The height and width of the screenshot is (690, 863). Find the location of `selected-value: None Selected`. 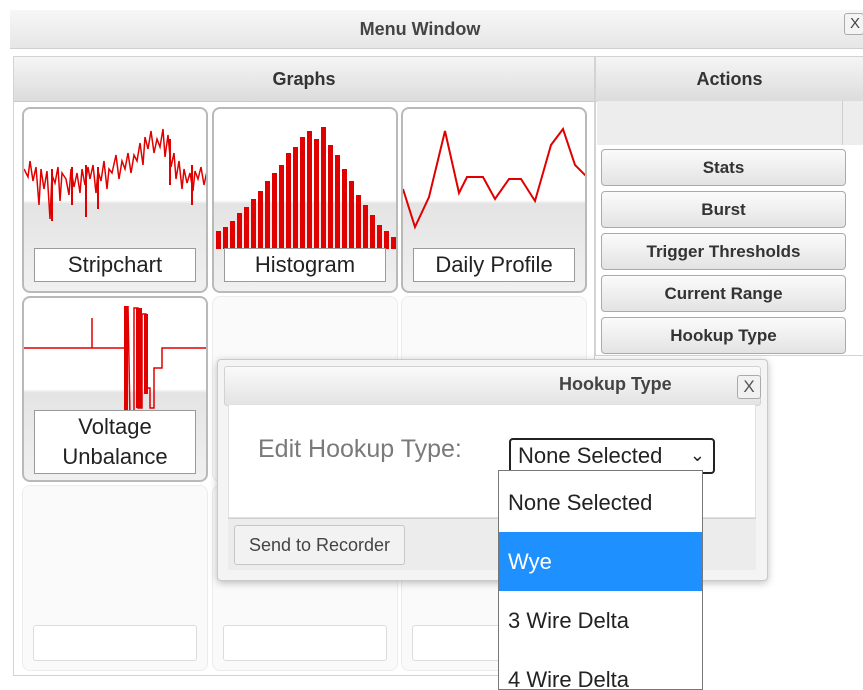

selected-value: None Selected is located at coordinates (590, 455).